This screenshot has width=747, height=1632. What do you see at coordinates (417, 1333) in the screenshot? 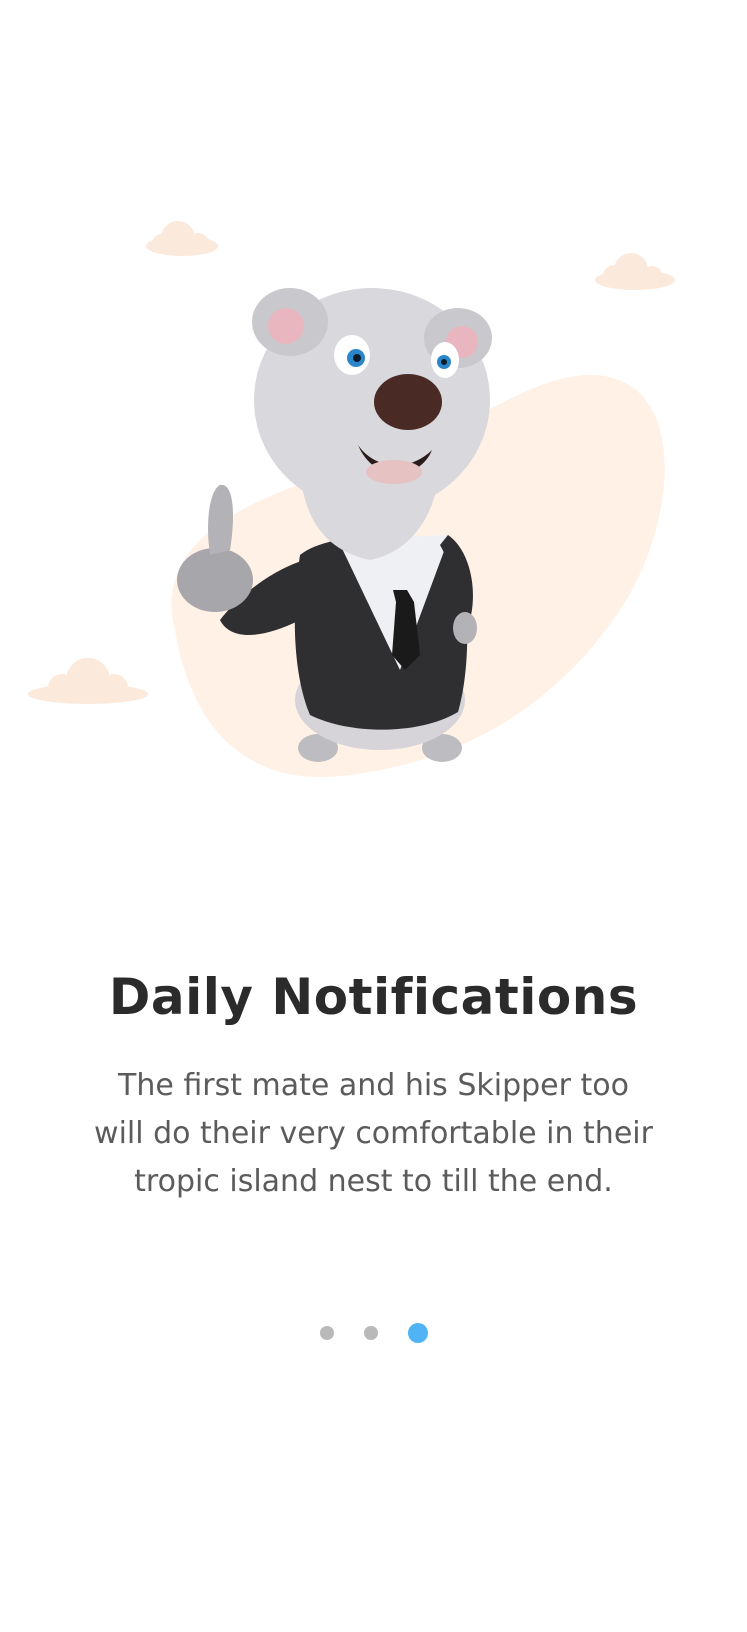
I see `page-dot-3-active` at bounding box center [417, 1333].